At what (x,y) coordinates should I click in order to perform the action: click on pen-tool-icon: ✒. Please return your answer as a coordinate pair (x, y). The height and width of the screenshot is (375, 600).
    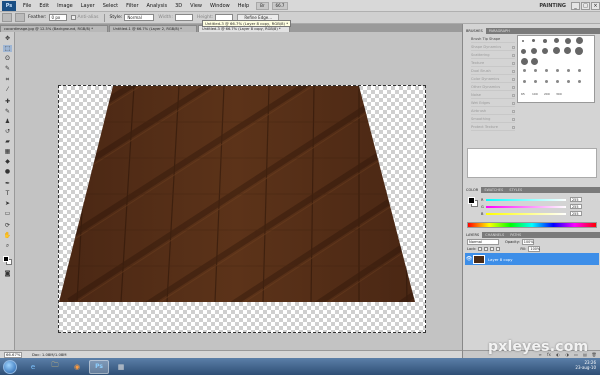
    Looking at the image, I should click on (7, 183).